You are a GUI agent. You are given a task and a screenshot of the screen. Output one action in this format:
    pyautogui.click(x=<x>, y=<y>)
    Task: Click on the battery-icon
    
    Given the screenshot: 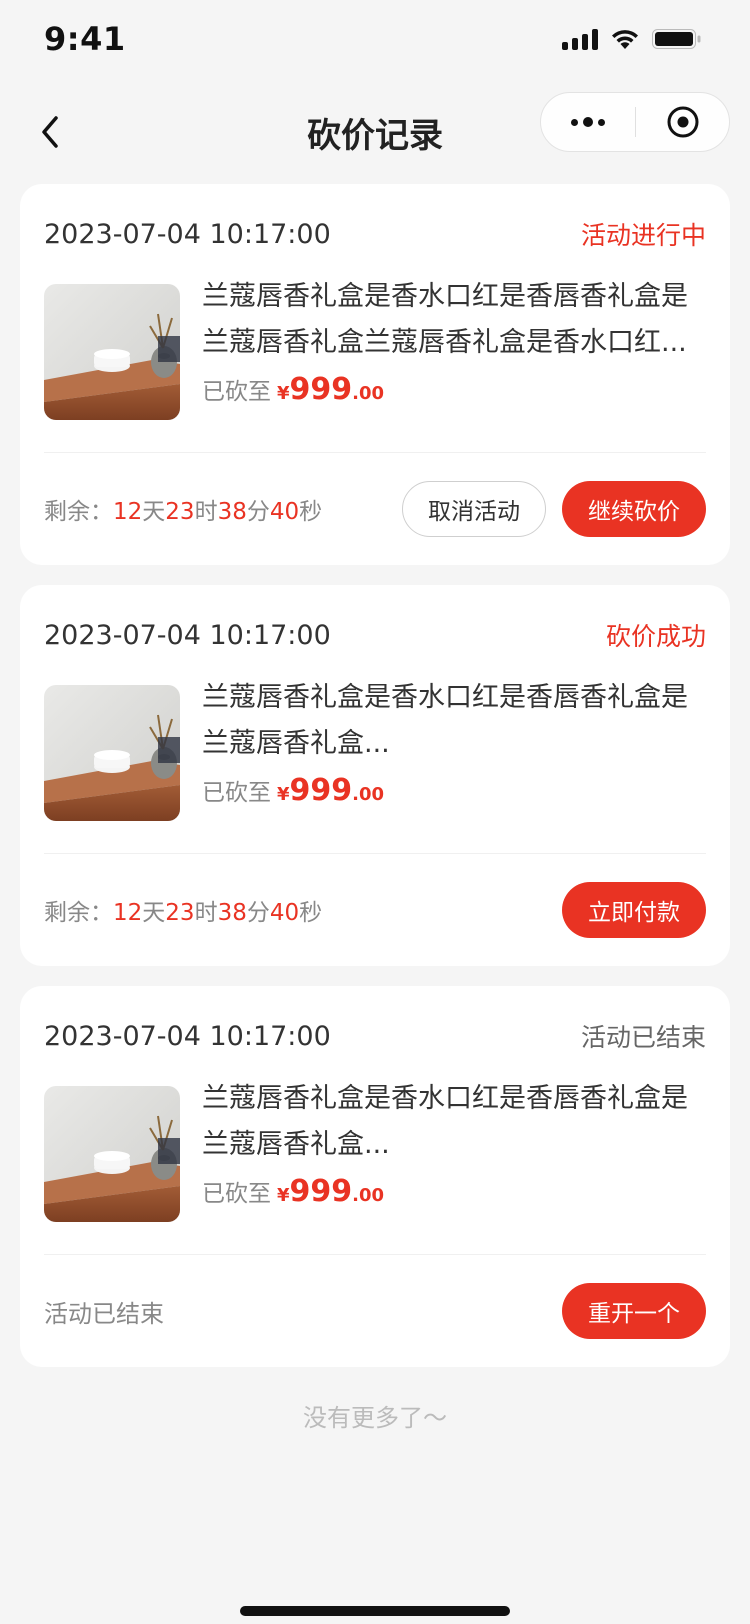 What is the action you would take?
    pyautogui.click(x=677, y=39)
    